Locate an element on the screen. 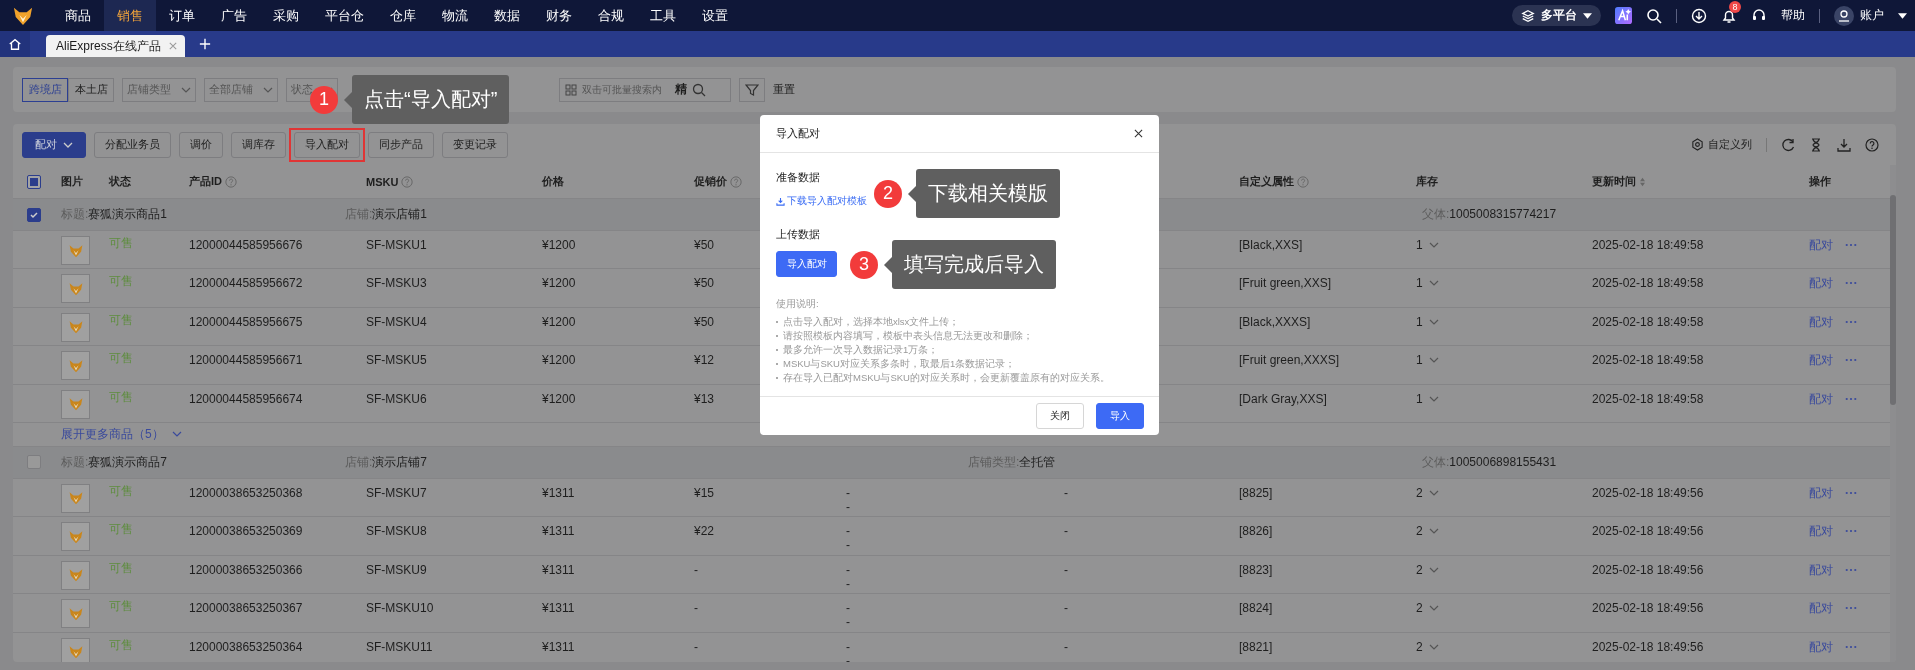 Image resolution: width=1915 pixels, height=670 pixels. table-cell-text: 12000044585956671 is located at coordinates (246, 360).